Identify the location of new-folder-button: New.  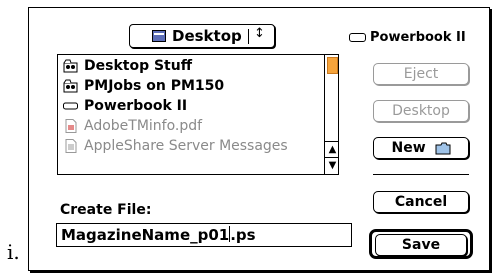
(421, 148).